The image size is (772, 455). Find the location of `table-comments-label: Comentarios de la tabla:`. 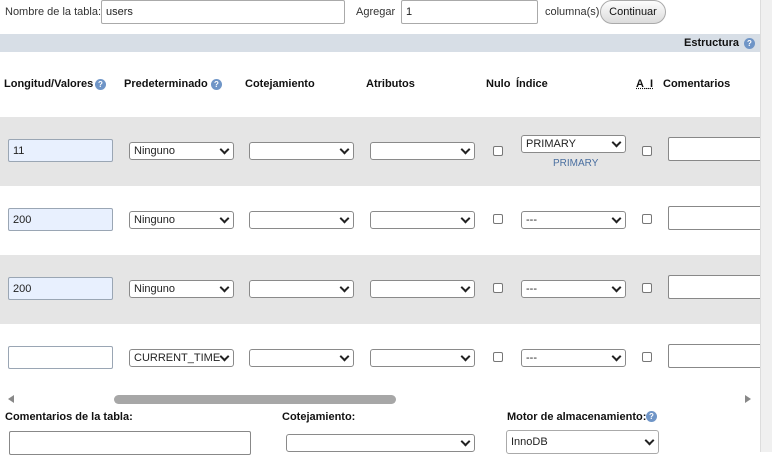

table-comments-label: Comentarios de la tabla: is located at coordinates (69, 417).